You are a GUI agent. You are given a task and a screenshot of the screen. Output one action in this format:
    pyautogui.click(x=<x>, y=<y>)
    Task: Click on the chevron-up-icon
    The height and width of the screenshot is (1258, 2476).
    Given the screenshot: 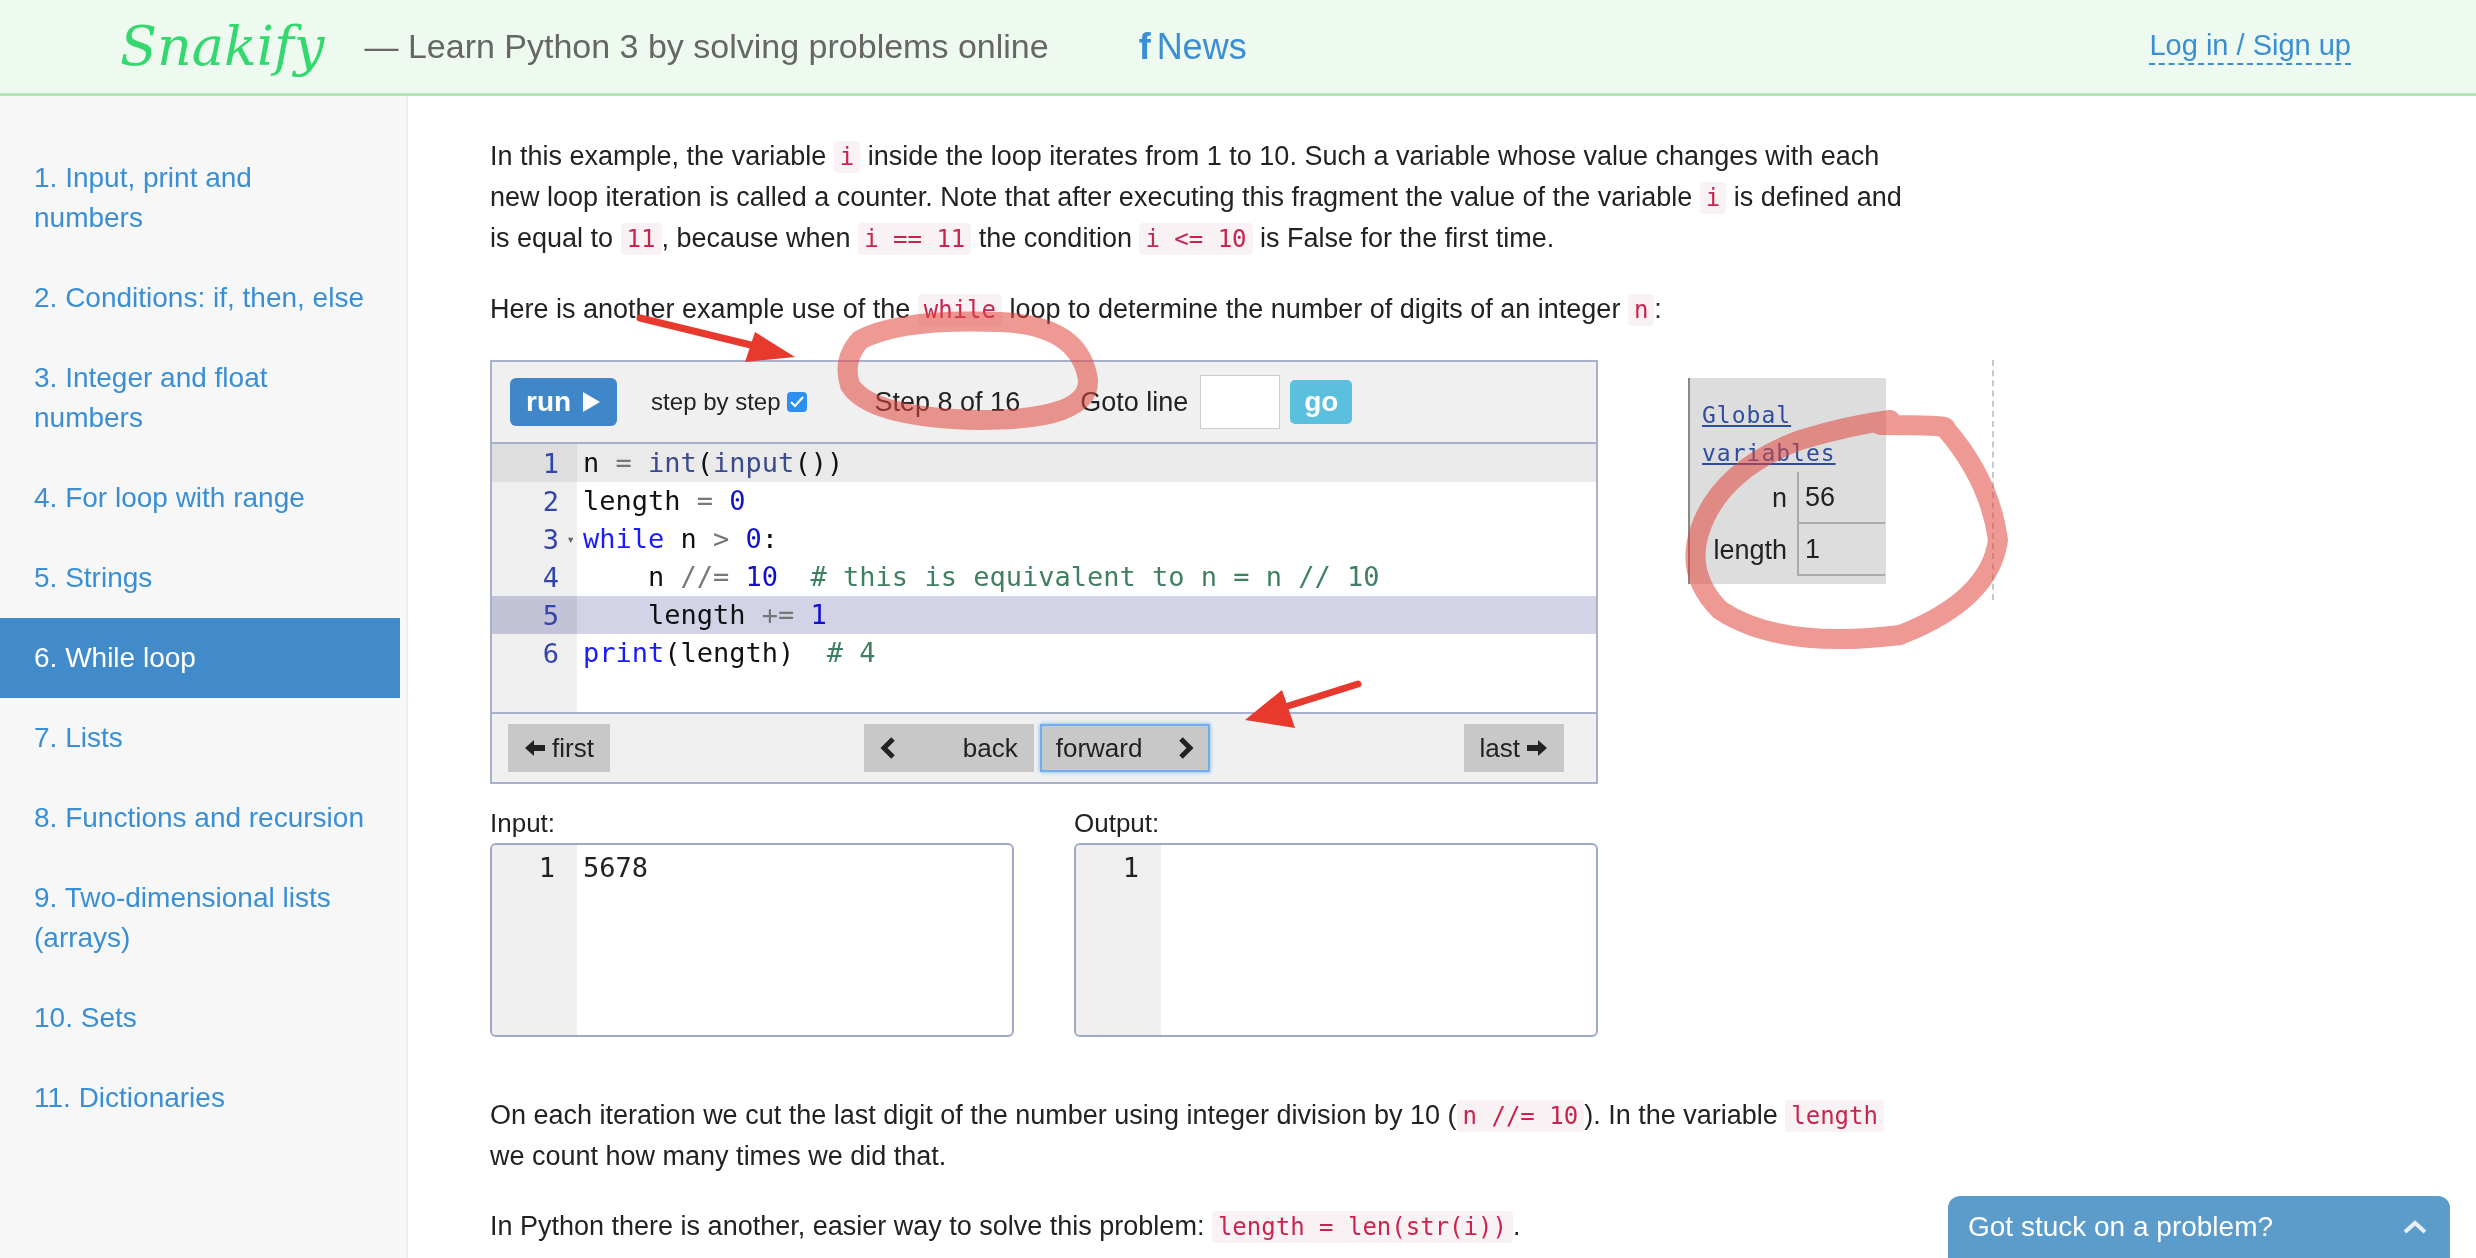 What is the action you would take?
    pyautogui.click(x=2415, y=1227)
    